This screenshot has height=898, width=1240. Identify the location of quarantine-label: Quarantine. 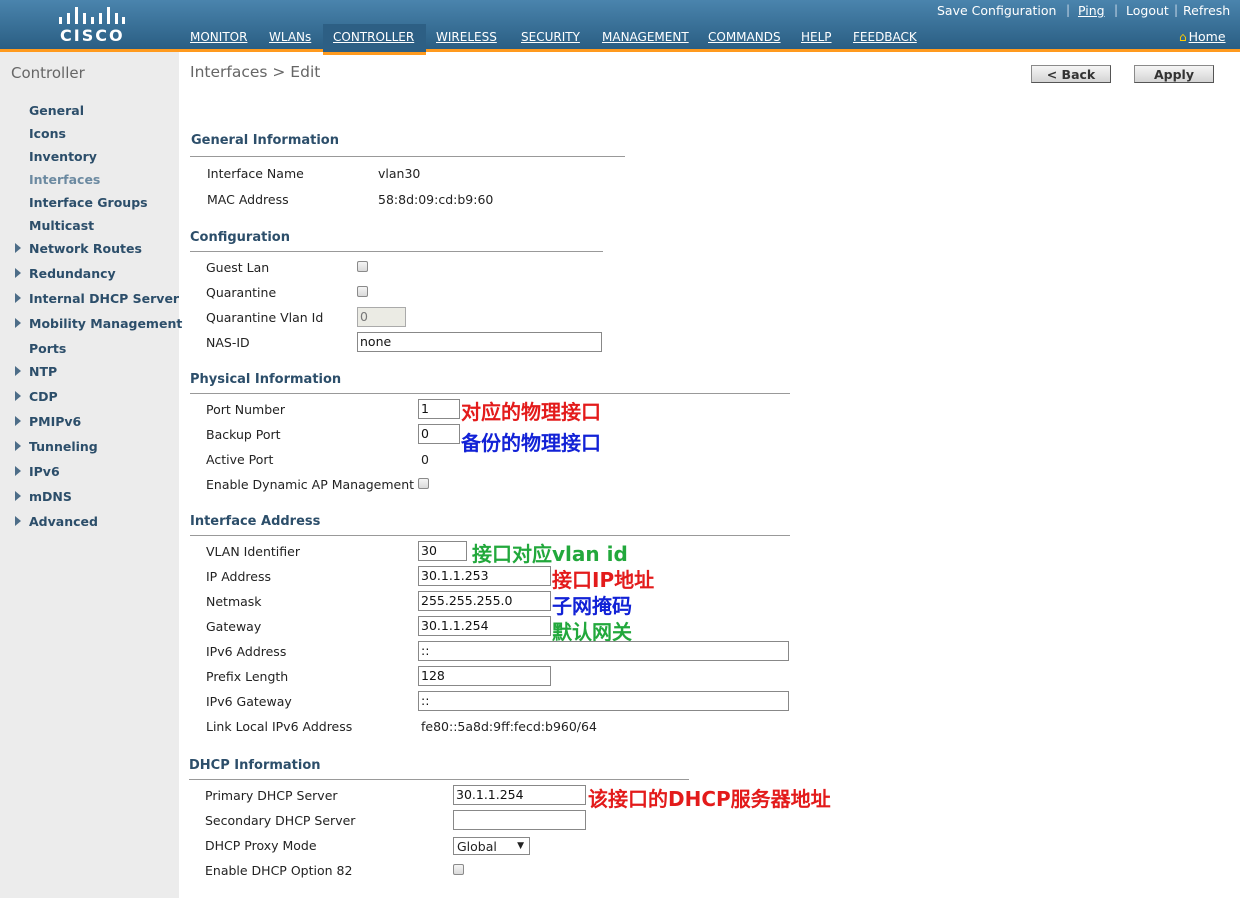
(241, 292).